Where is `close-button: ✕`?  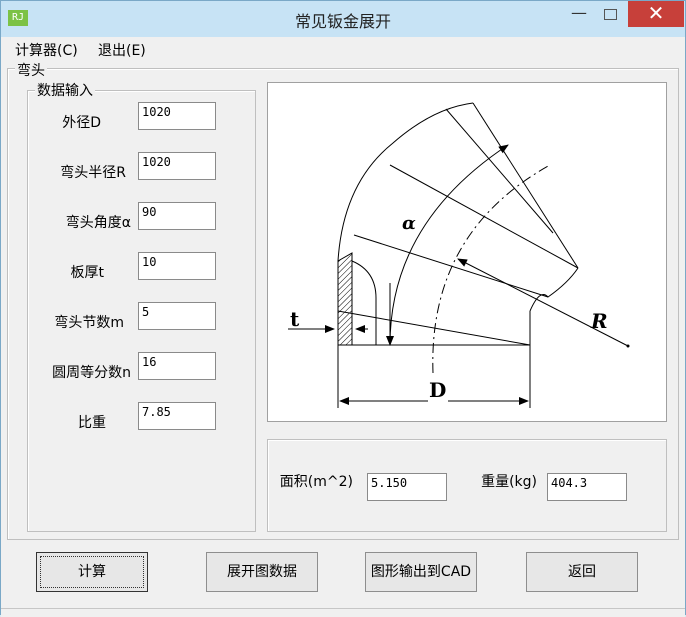
close-button: ✕ is located at coordinates (656, 14).